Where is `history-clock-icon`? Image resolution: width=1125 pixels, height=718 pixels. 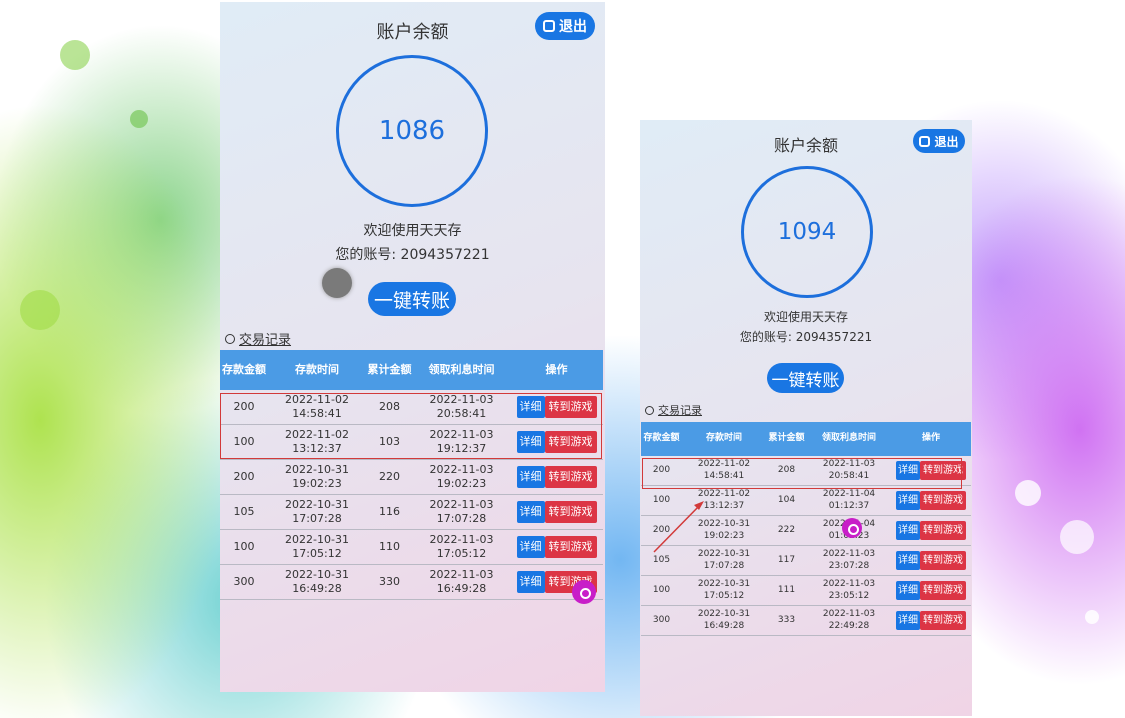
history-clock-icon is located at coordinates (230, 338).